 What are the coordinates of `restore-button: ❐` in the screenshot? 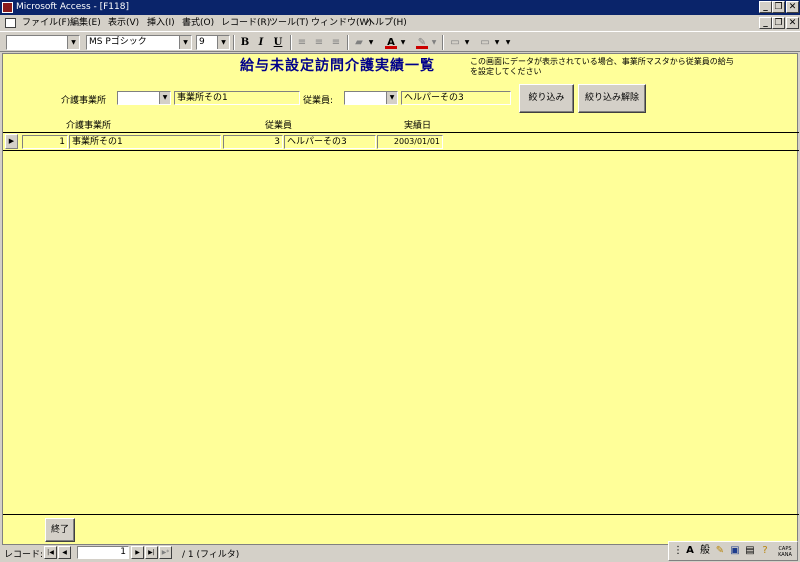 It's located at (778, 7).